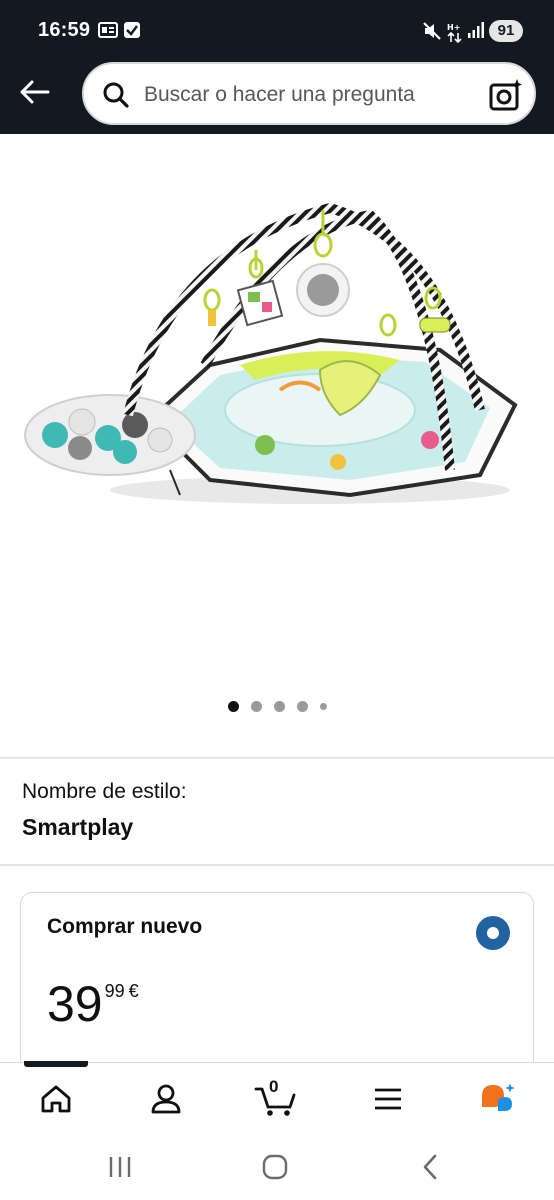 The image size is (554, 1200). Describe the element at coordinates (75, 1004) in the screenshot. I see `price-whole: 39` at that location.